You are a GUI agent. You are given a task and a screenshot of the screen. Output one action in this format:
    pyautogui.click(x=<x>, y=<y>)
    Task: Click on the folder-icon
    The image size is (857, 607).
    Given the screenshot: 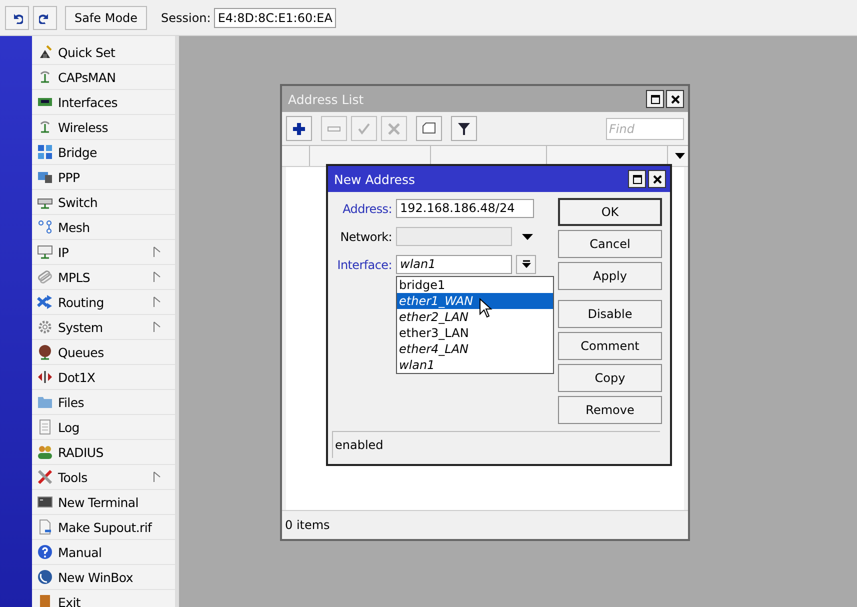 What is the action you would take?
    pyautogui.click(x=45, y=402)
    